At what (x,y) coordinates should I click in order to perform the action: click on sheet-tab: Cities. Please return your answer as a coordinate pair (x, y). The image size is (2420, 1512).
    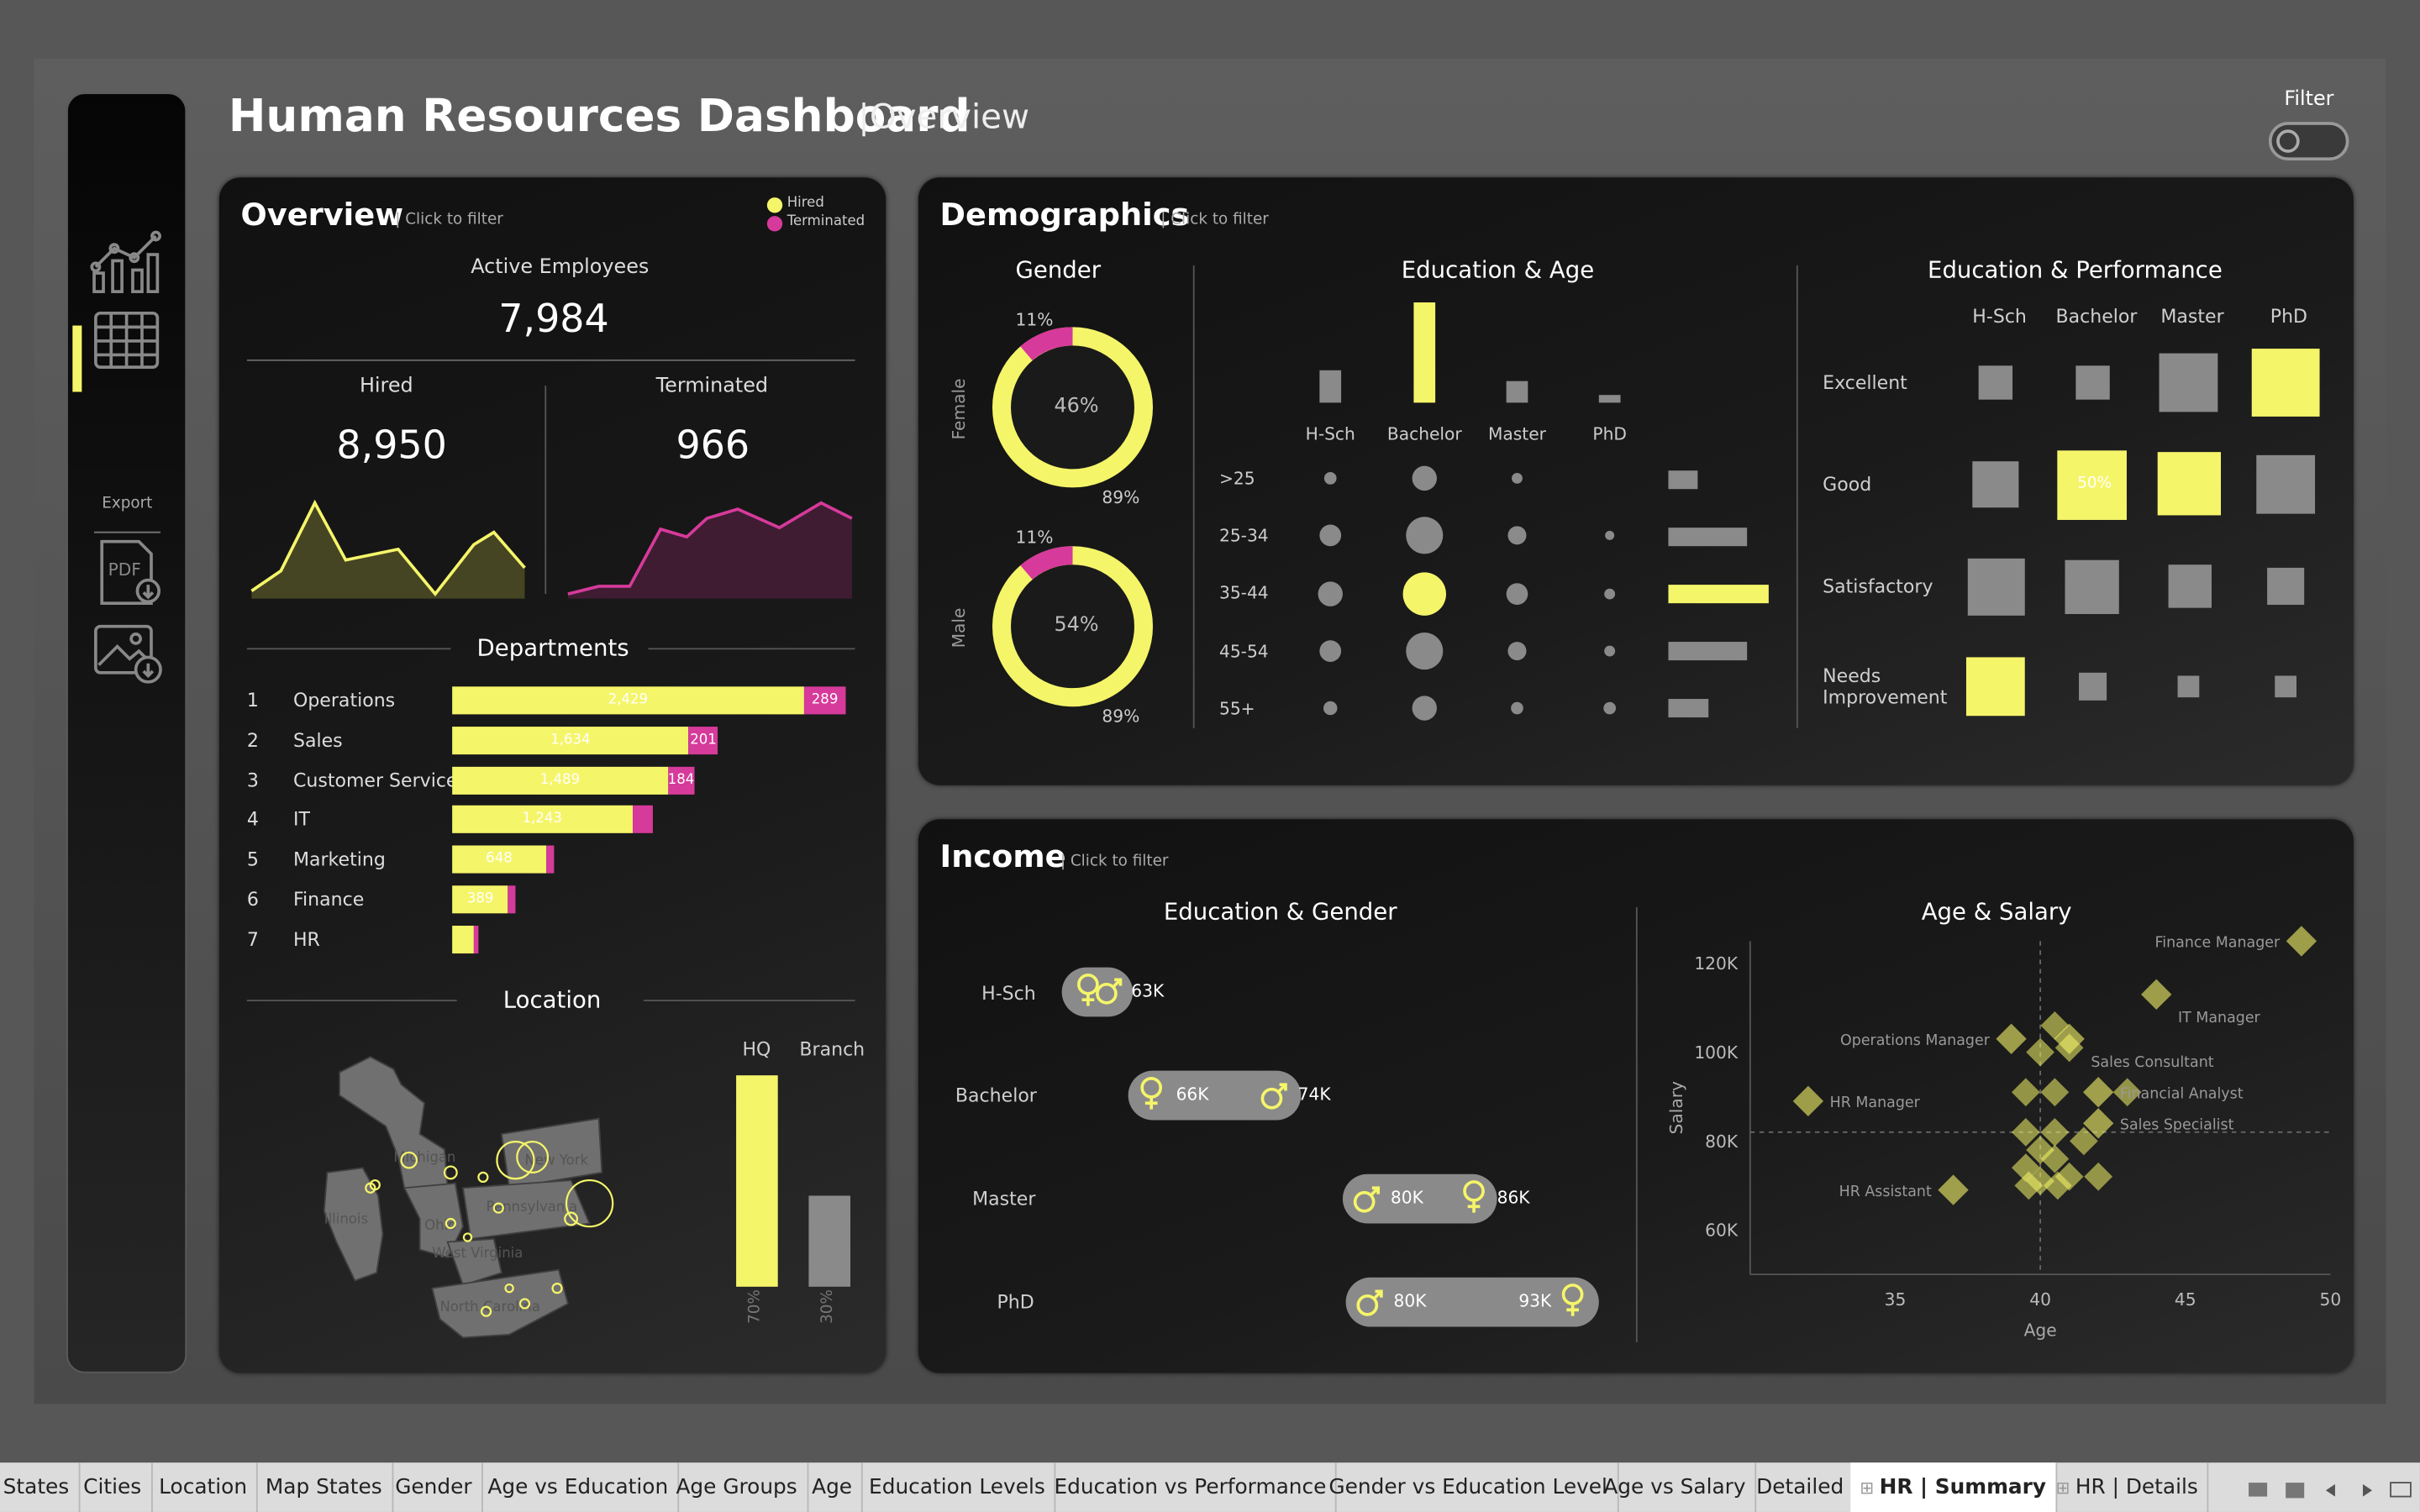
    Looking at the image, I should click on (113, 1487).